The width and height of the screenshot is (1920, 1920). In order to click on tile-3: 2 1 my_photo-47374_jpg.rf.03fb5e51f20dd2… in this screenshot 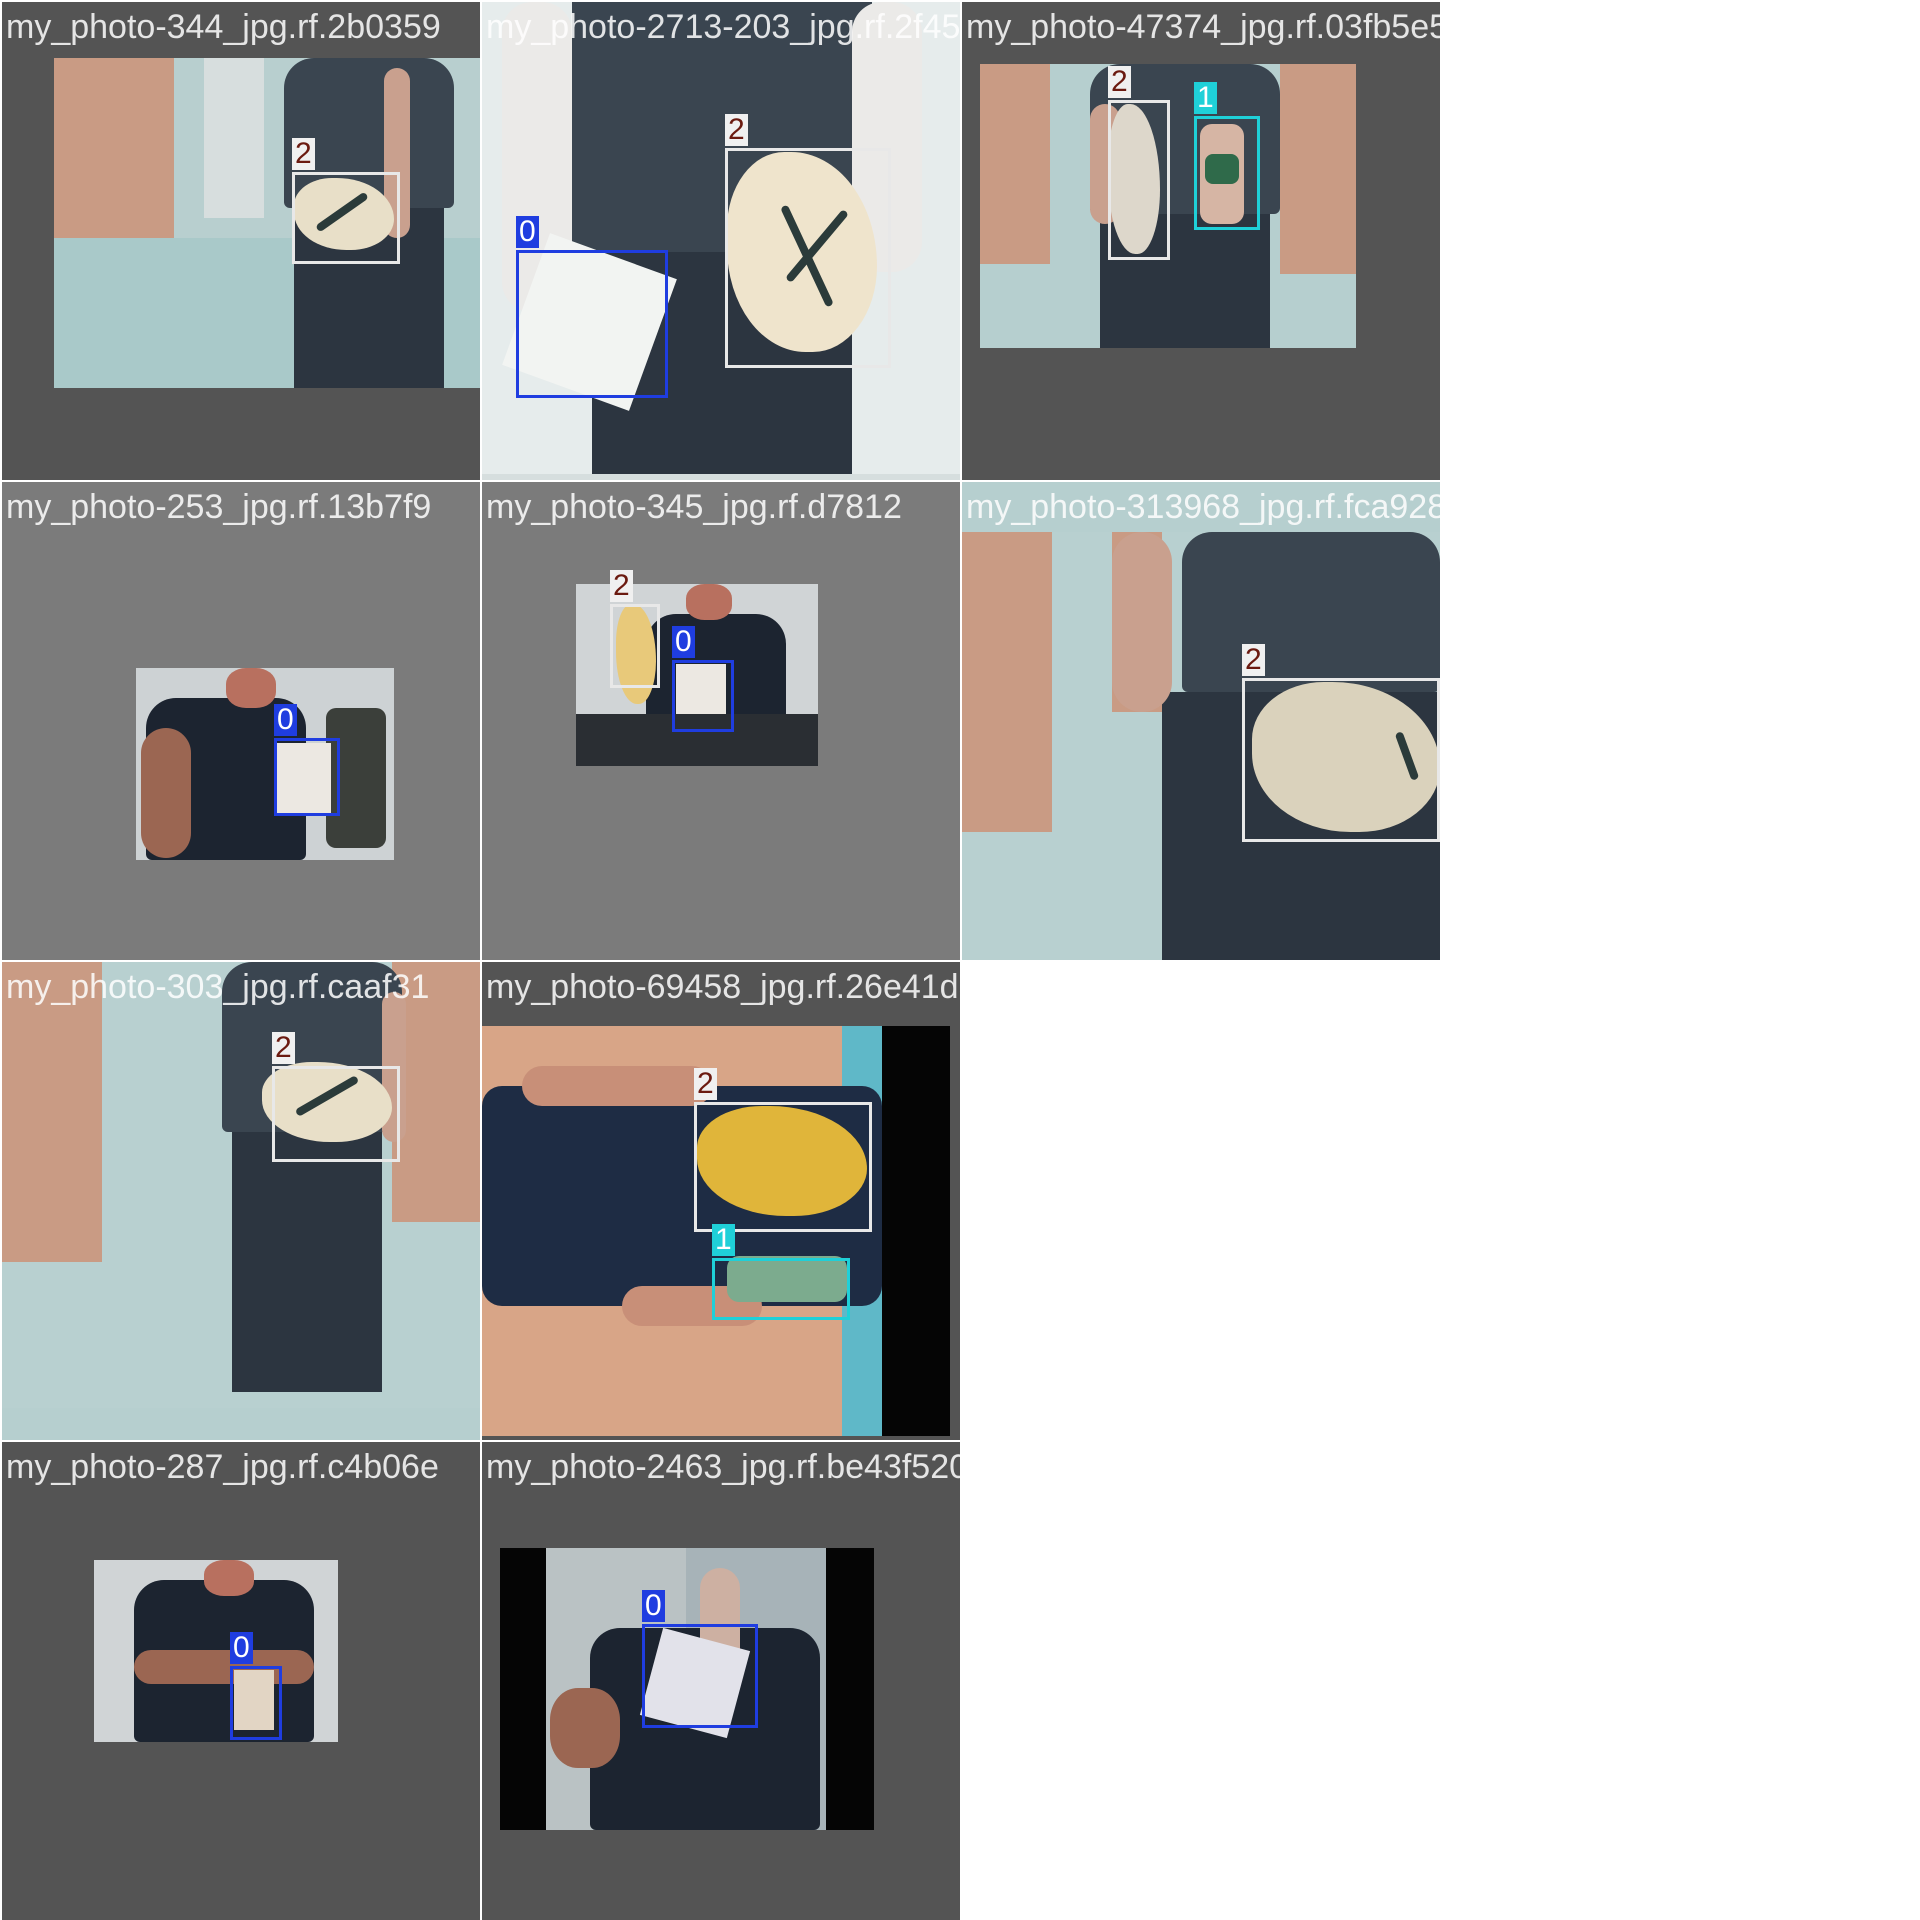, I will do `click(1201, 241)`.